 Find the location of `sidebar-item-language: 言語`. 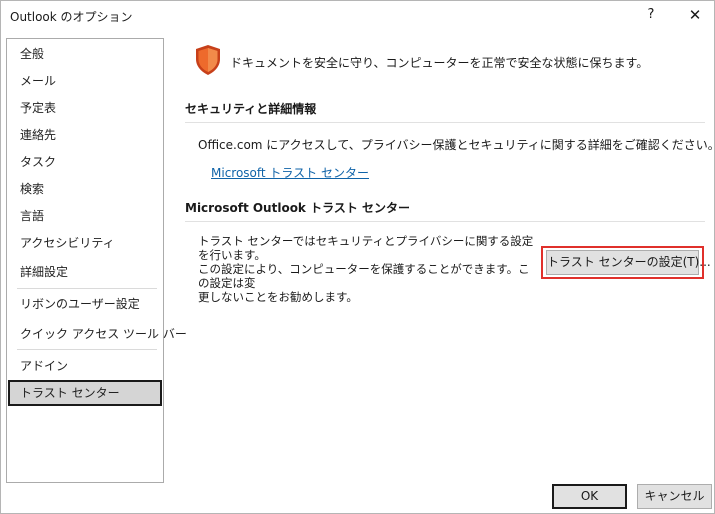

sidebar-item-language: 言語 is located at coordinates (85, 216).